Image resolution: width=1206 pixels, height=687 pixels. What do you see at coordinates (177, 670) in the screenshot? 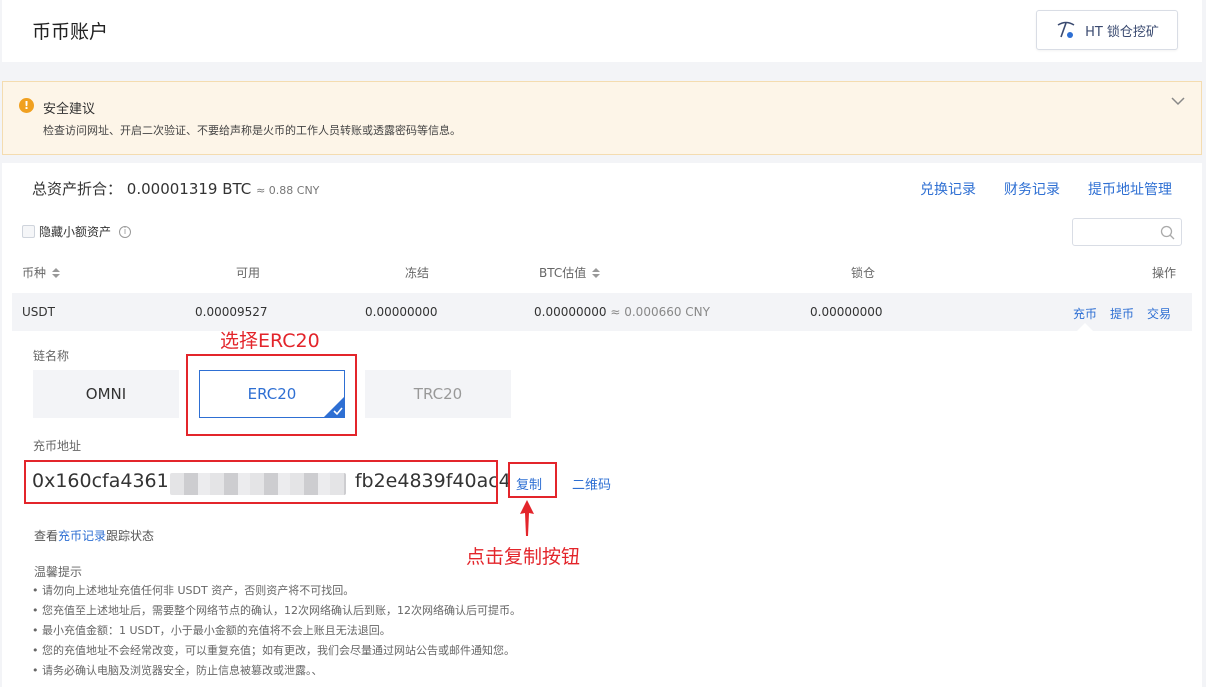
I see `list-item: • 请务必确认电脑及浏览器安全，防止信息被篡改或泄露。、` at bounding box center [177, 670].